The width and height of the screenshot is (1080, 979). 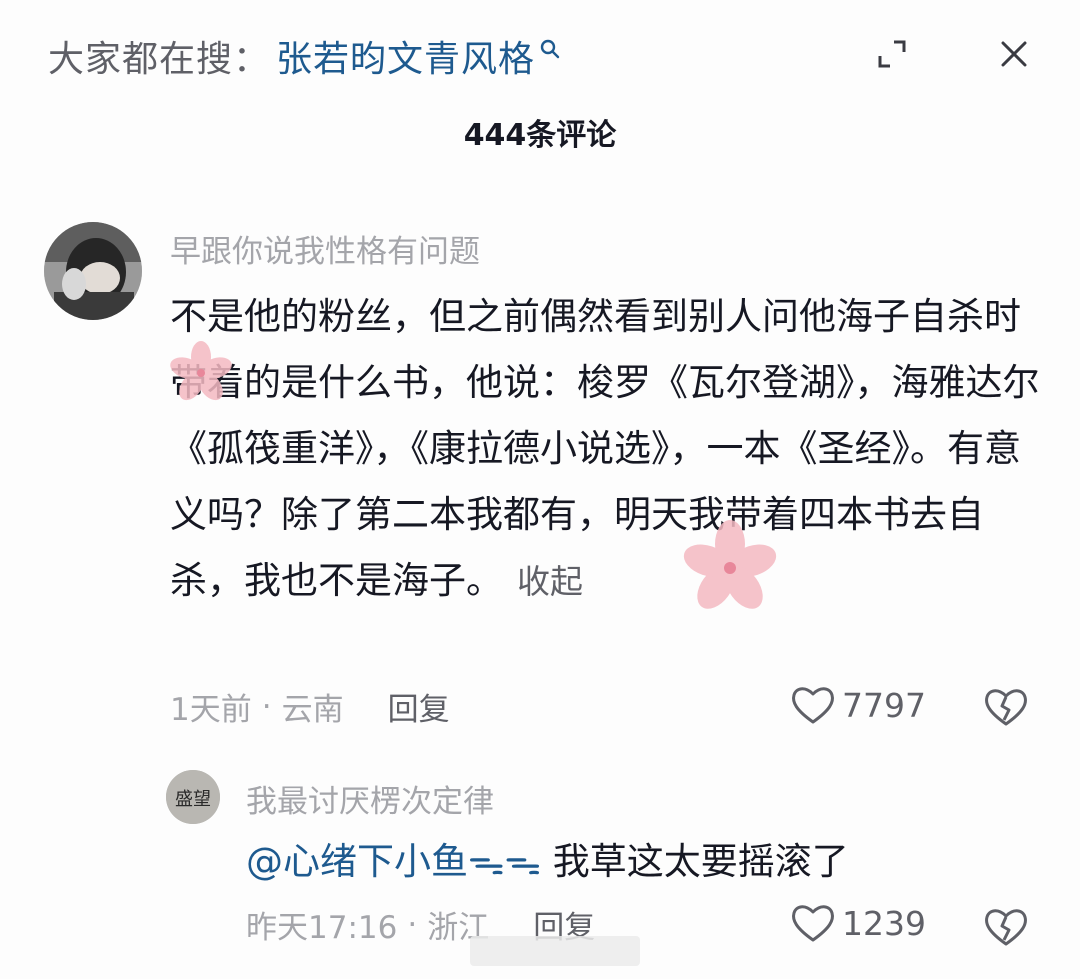 What do you see at coordinates (419, 706) in the screenshot?
I see `reply-button: 回复` at bounding box center [419, 706].